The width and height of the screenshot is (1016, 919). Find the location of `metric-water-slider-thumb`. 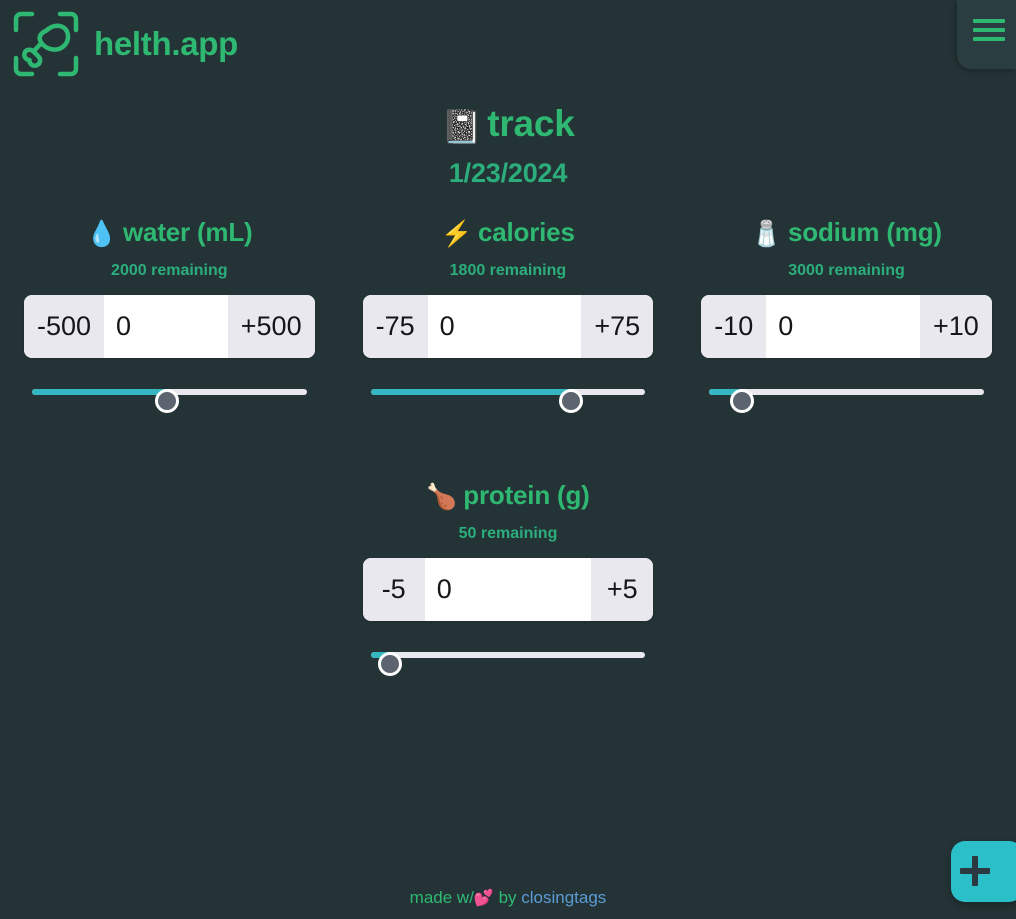

metric-water-slider-thumb is located at coordinates (166, 400).